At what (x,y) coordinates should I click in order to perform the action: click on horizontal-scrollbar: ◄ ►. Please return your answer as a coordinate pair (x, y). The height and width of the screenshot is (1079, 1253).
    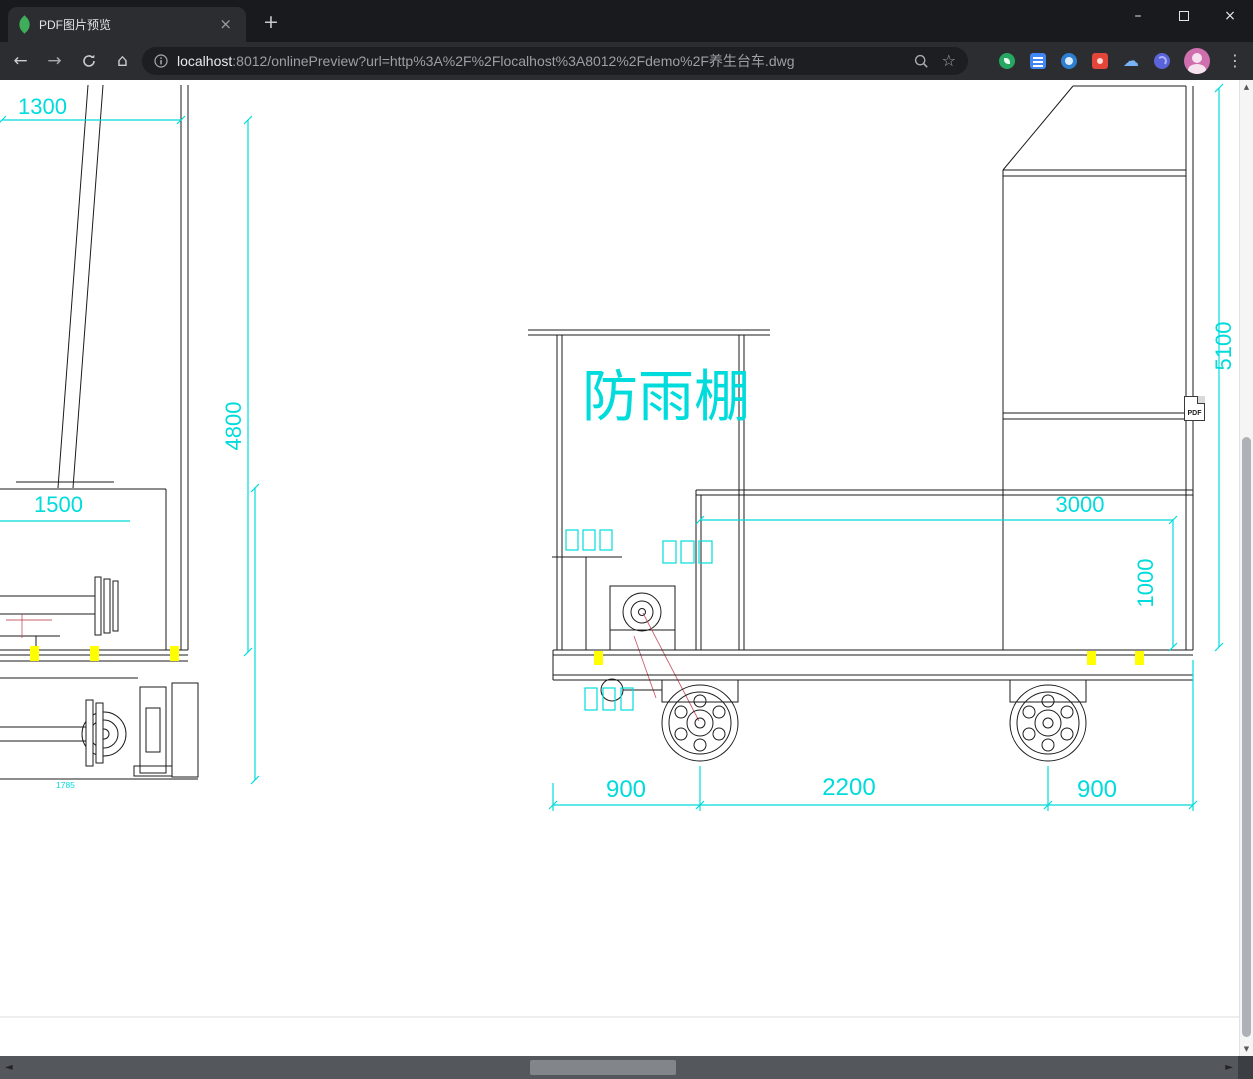
    Looking at the image, I should click on (626, 1067).